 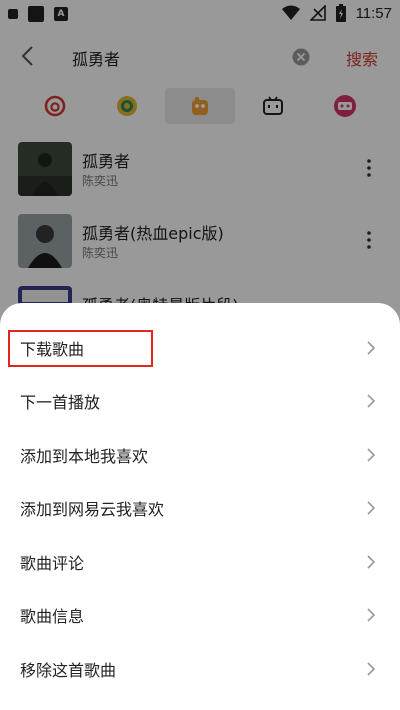 I want to click on menu-item-comments: 歌曲评论, so click(x=200, y=562).